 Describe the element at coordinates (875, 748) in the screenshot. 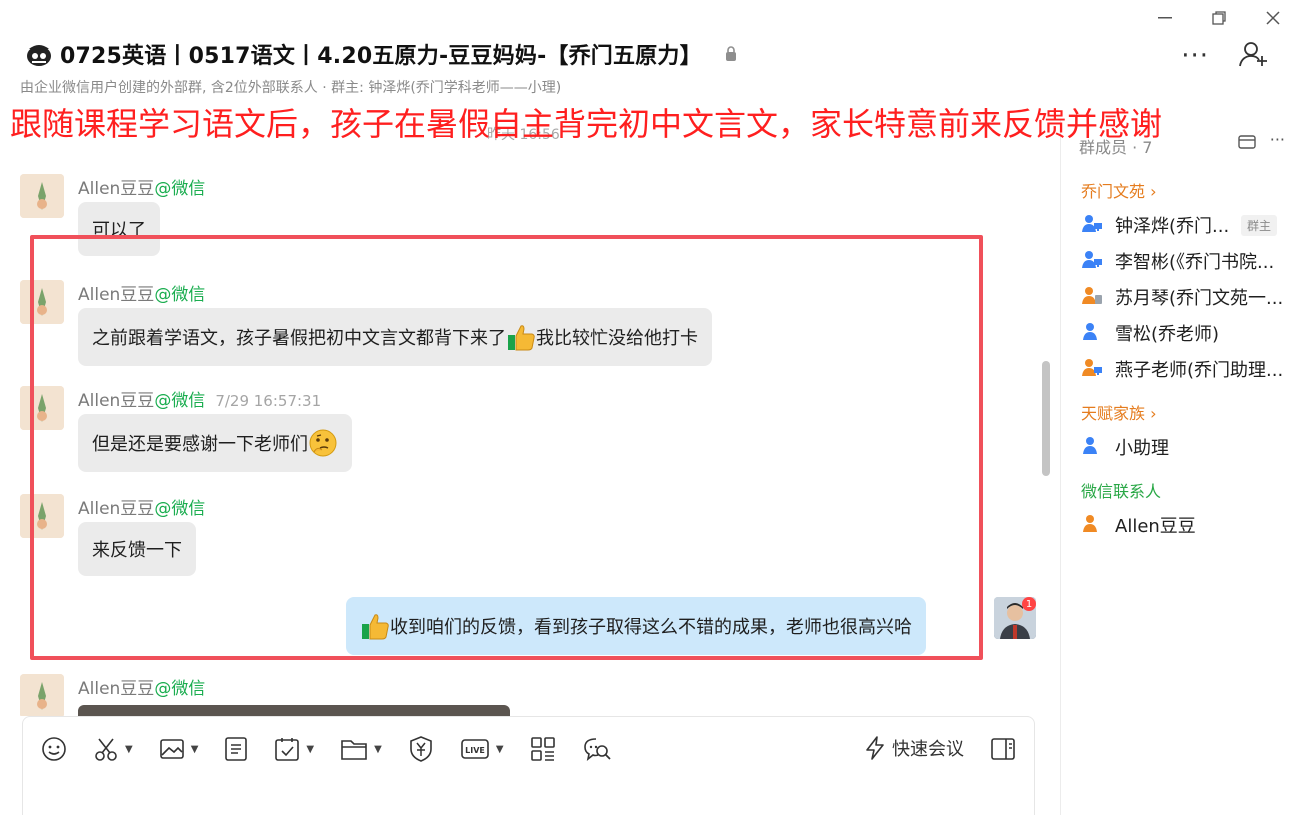

I see `lightning-icon` at that location.